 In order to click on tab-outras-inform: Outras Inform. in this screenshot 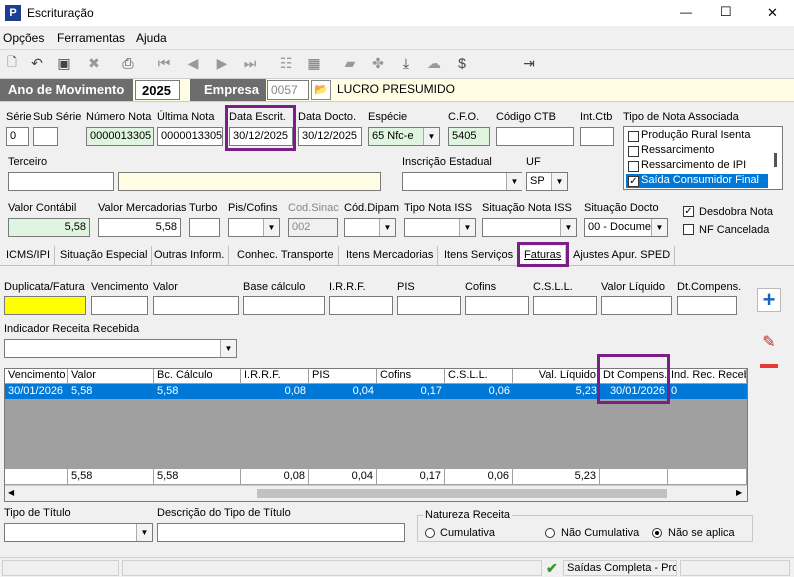, I will do `click(190, 255)`.